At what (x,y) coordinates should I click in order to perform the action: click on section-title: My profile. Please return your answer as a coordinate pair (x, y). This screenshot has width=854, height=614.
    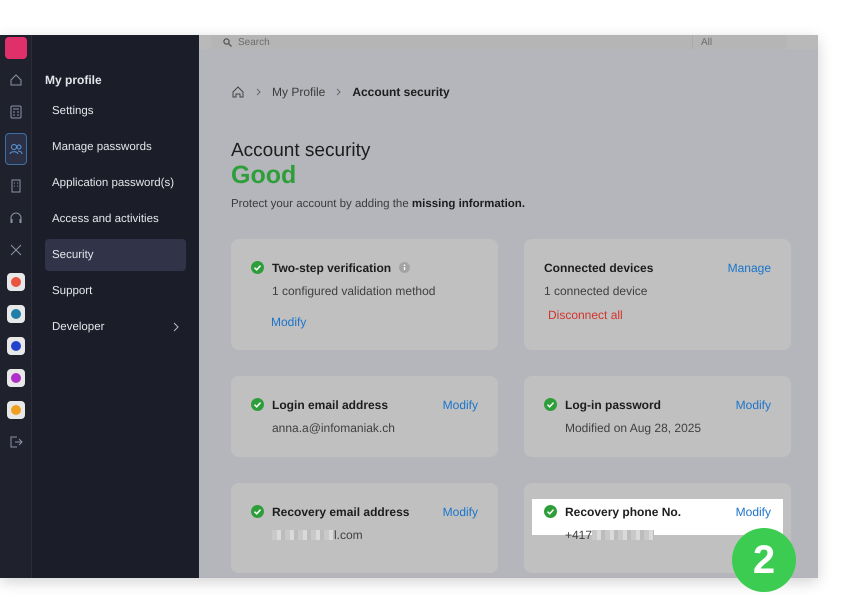
    Looking at the image, I should click on (73, 80).